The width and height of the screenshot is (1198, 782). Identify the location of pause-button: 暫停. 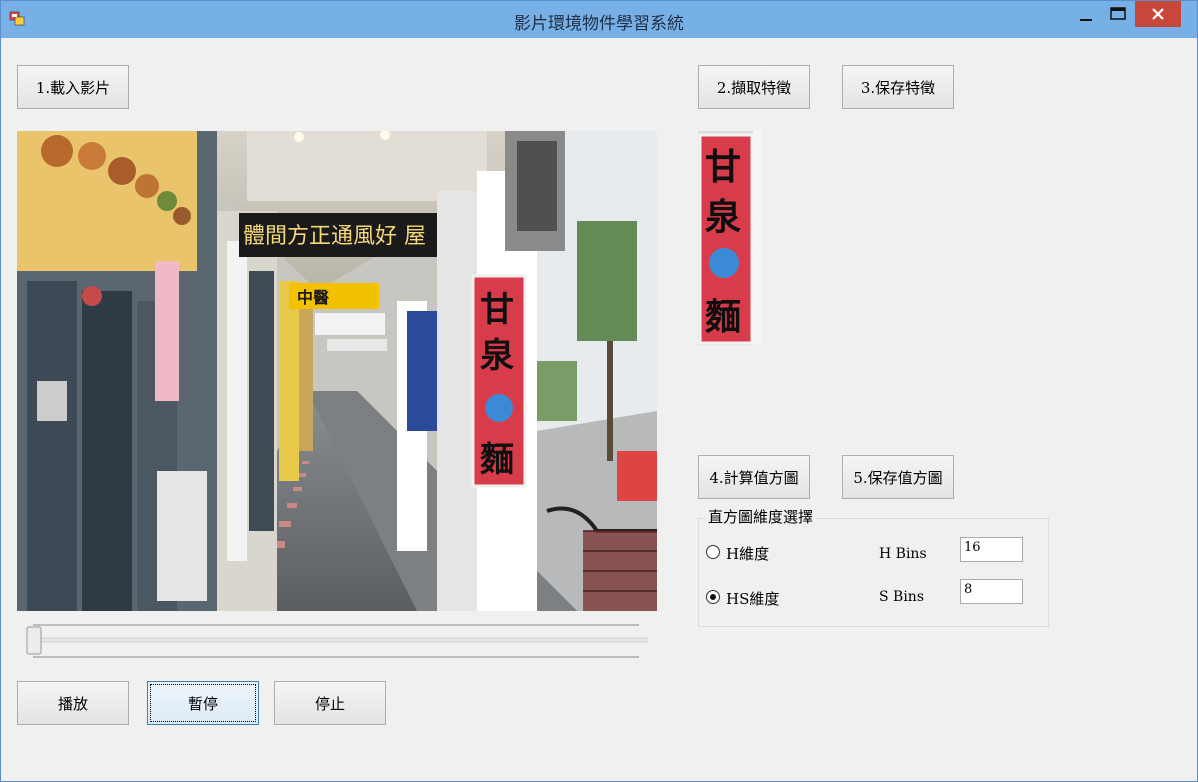
(203, 703).